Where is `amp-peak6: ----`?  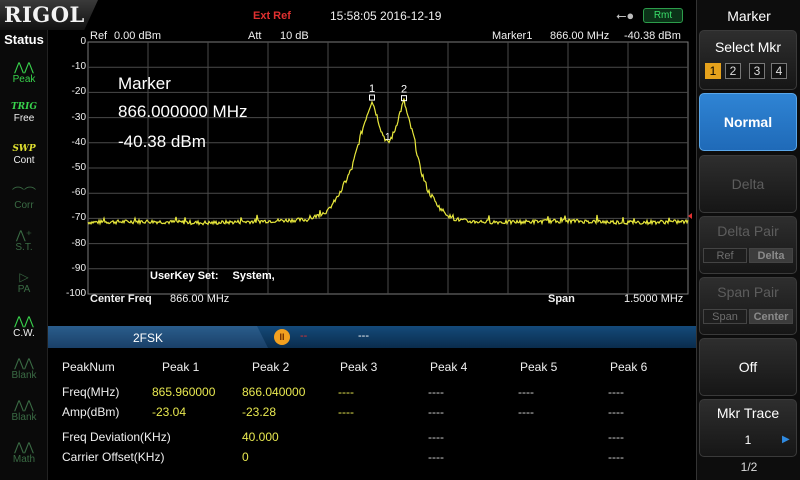 amp-peak6: ---- is located at coordinates (616, 412).